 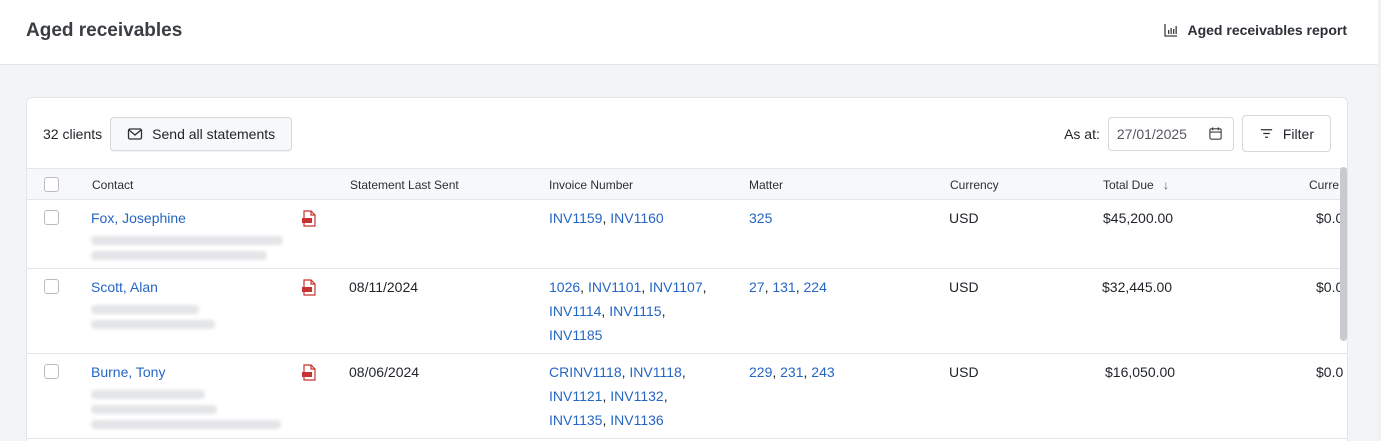 I want to click on invoice-link: INV1107, so click(x=675, y=287).